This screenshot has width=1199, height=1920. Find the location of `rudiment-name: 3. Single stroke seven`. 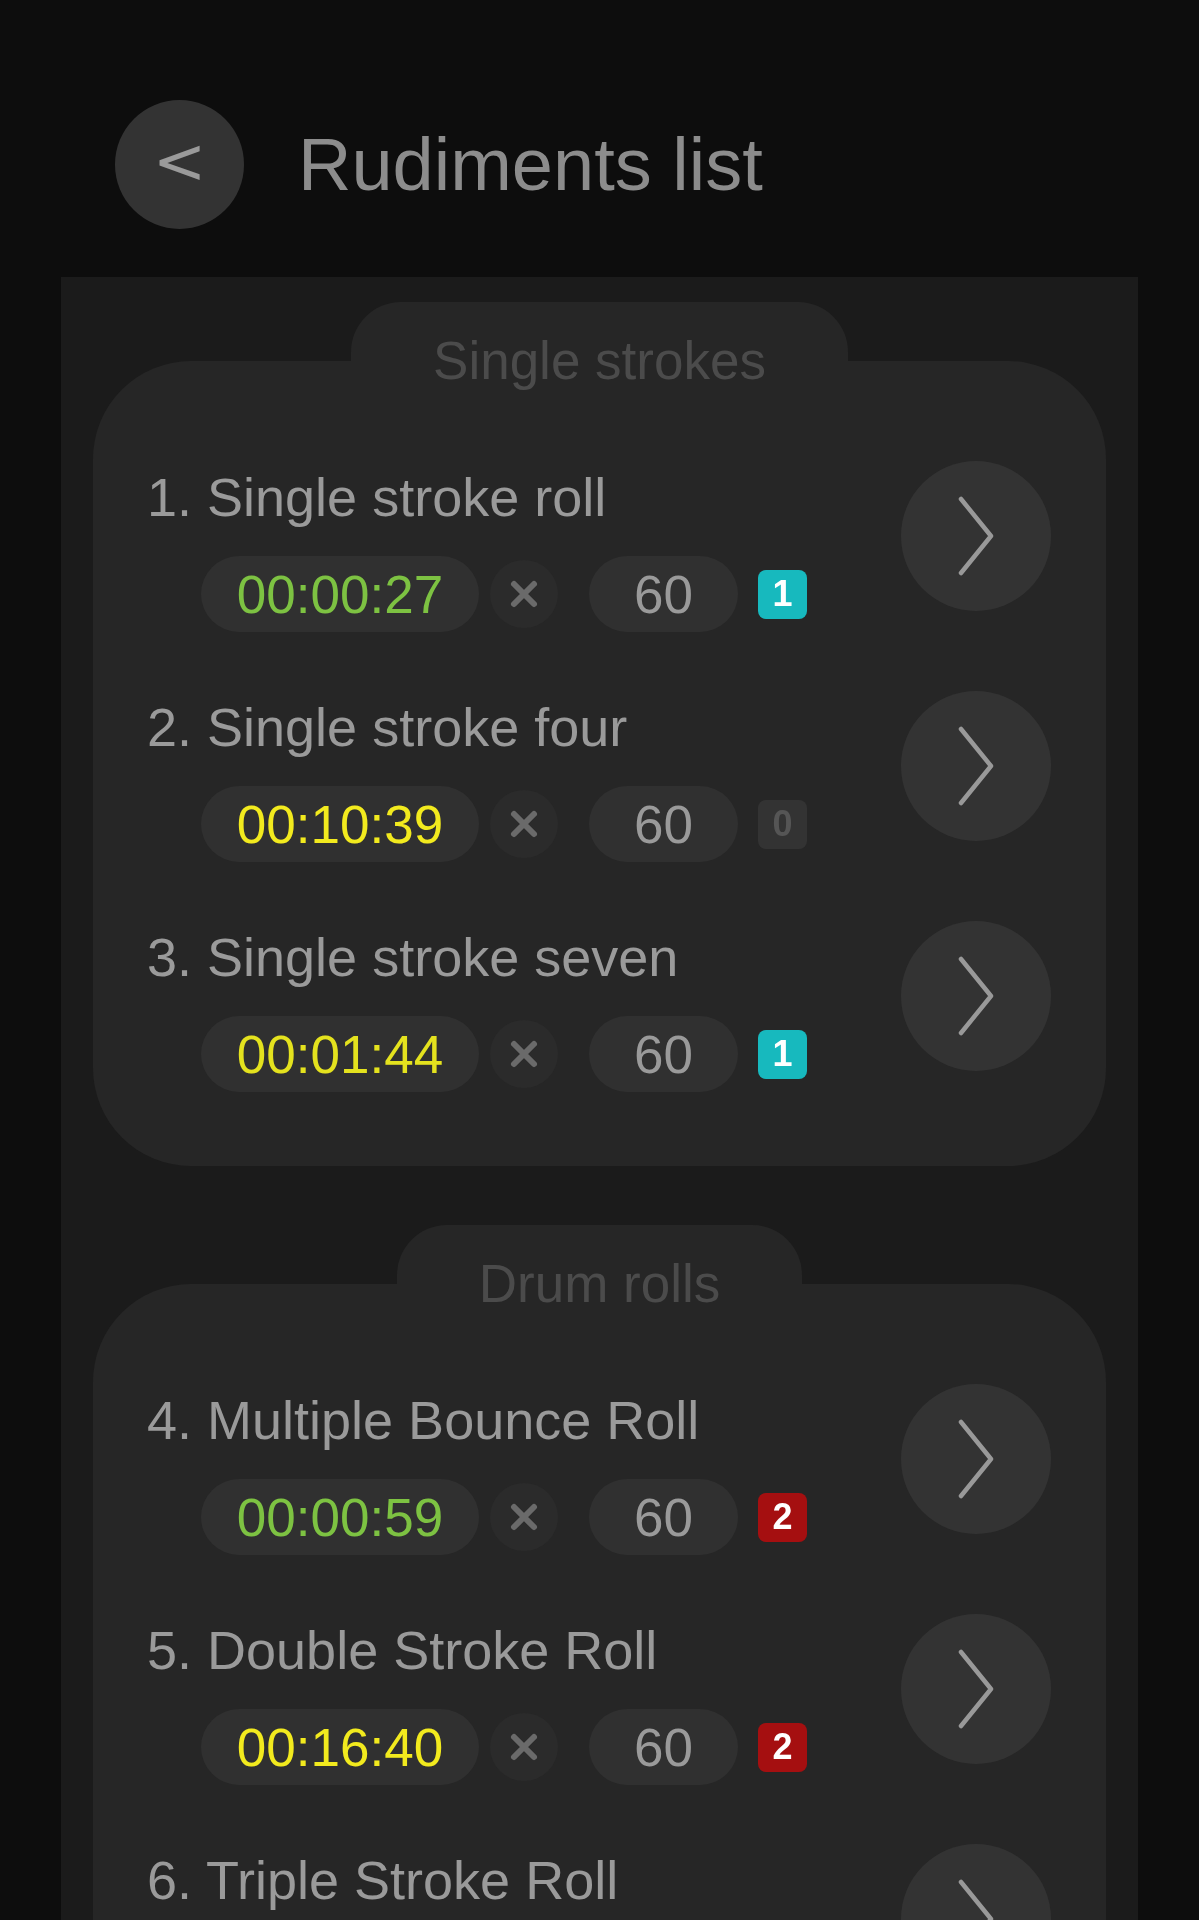

rudiment-name: 3. Single stroke seven is located at coordinates (413, 957).